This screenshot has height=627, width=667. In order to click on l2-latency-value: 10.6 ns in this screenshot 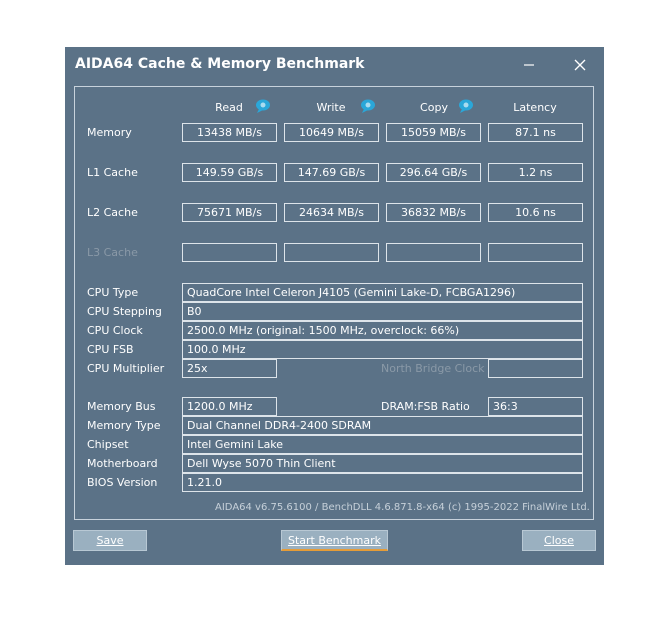, I will do `click(535, 212)`.